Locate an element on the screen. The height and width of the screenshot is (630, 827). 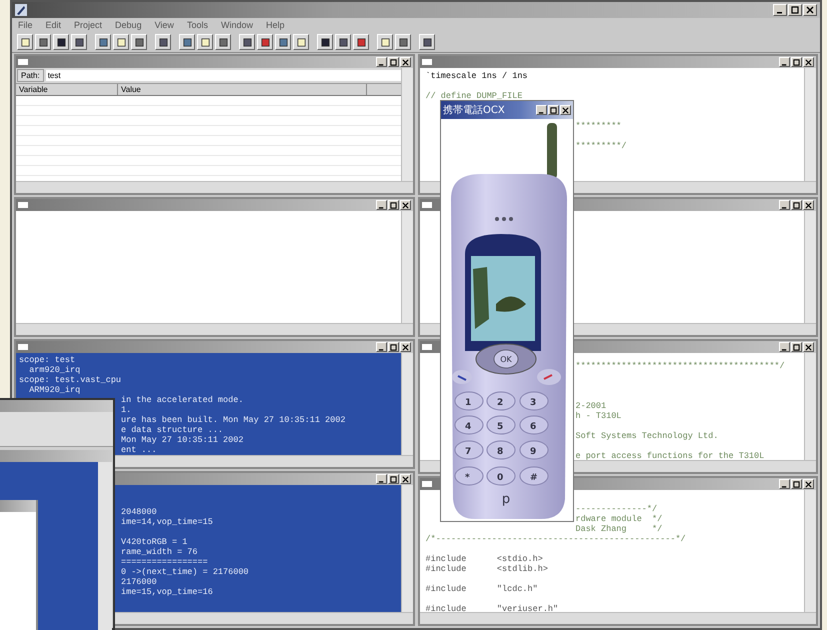
menu-item: View is located at coordinates (164, 25).